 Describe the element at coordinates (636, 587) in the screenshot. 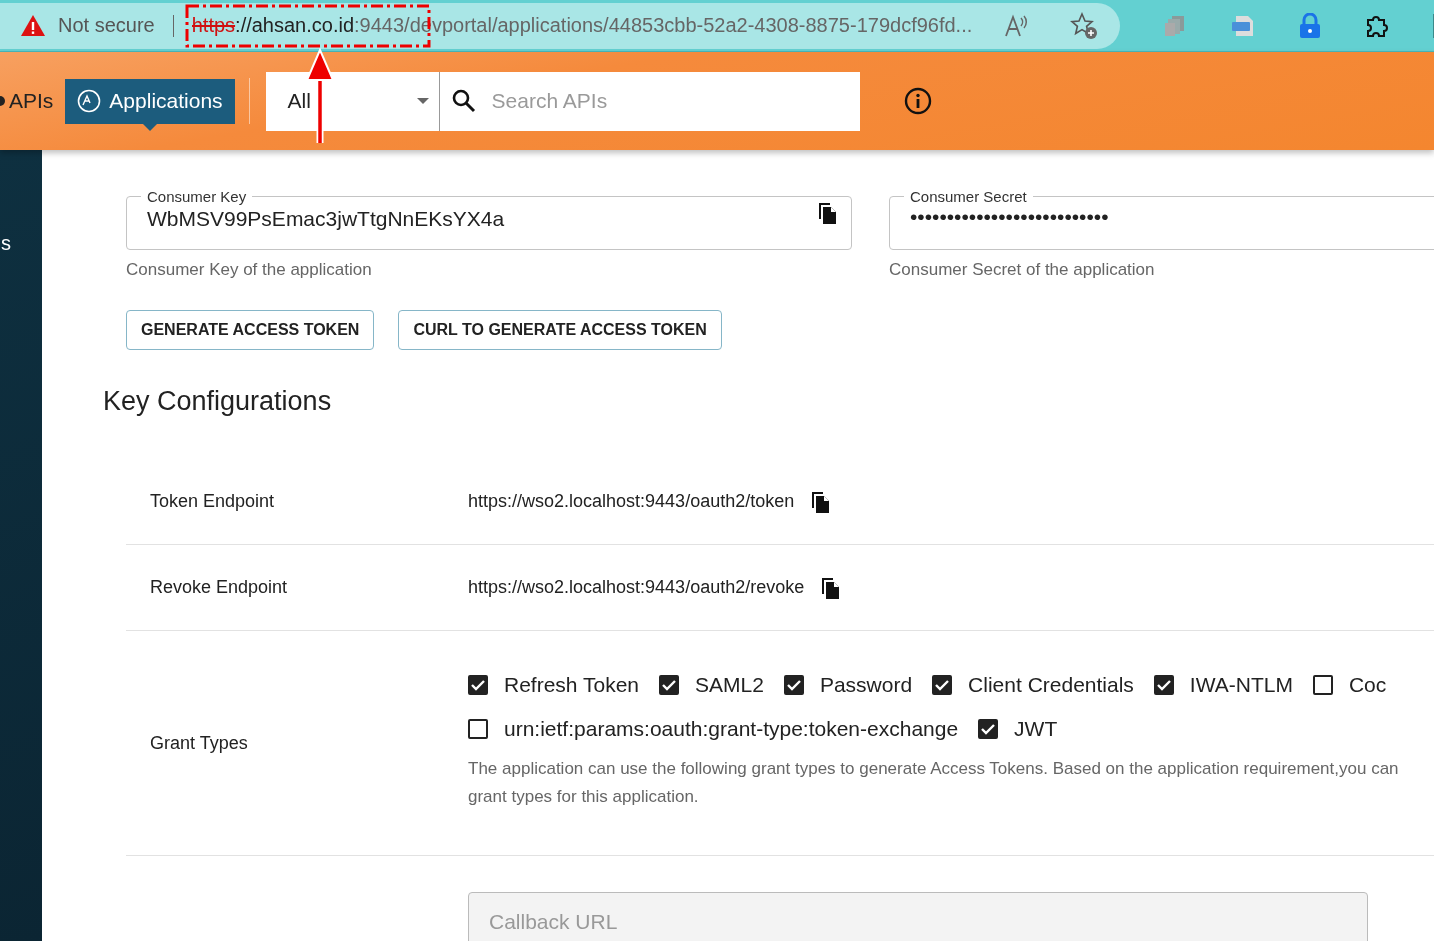

I see `endpoint-url: https://wso2.localhost:9443/oauth2/revoke` at that location.